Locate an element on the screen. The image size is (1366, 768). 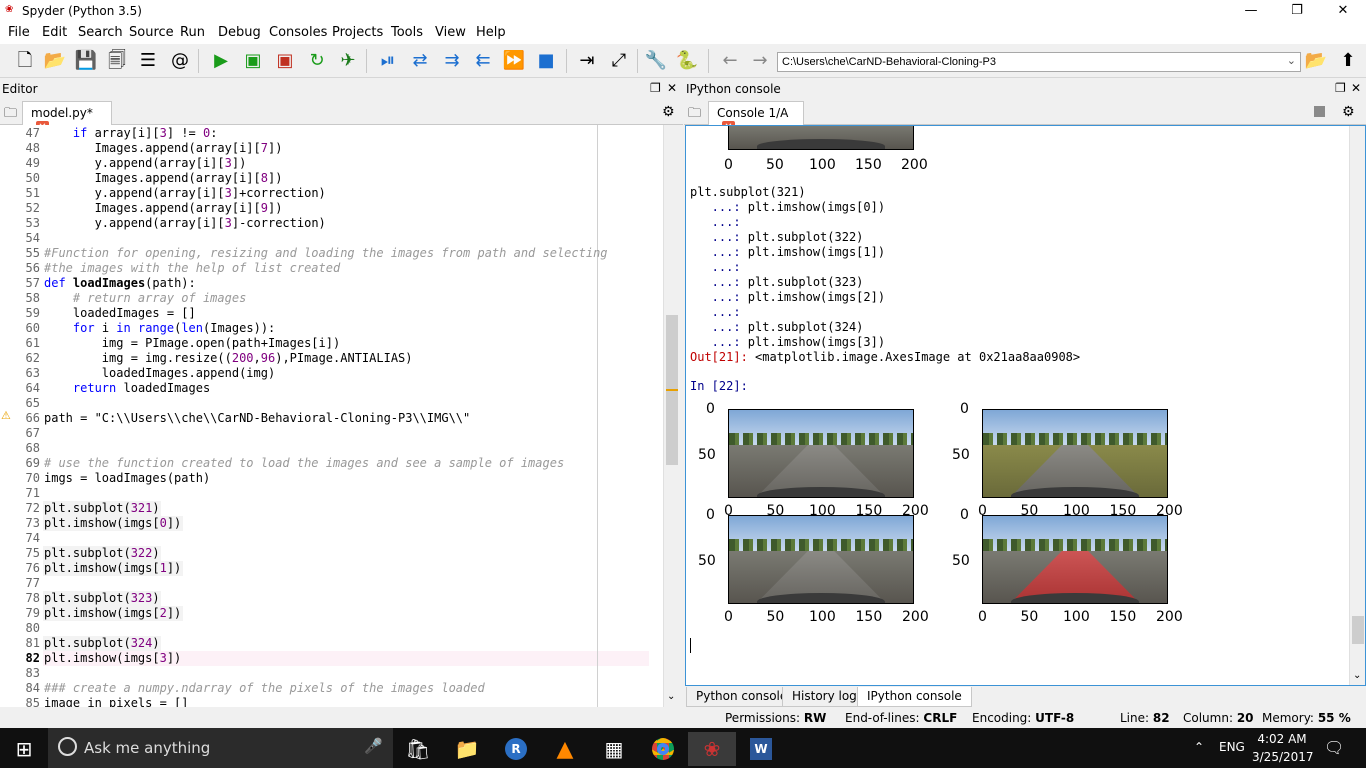
clock-time: 4:02 AM is located at coordinates (1282, 739).